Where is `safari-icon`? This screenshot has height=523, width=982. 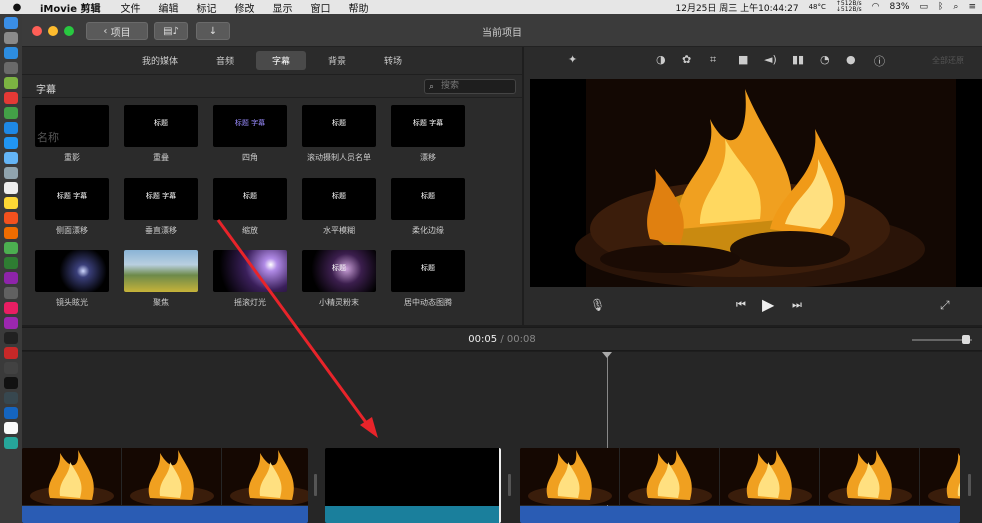 safari-icon is located at coordinates (11, 53).